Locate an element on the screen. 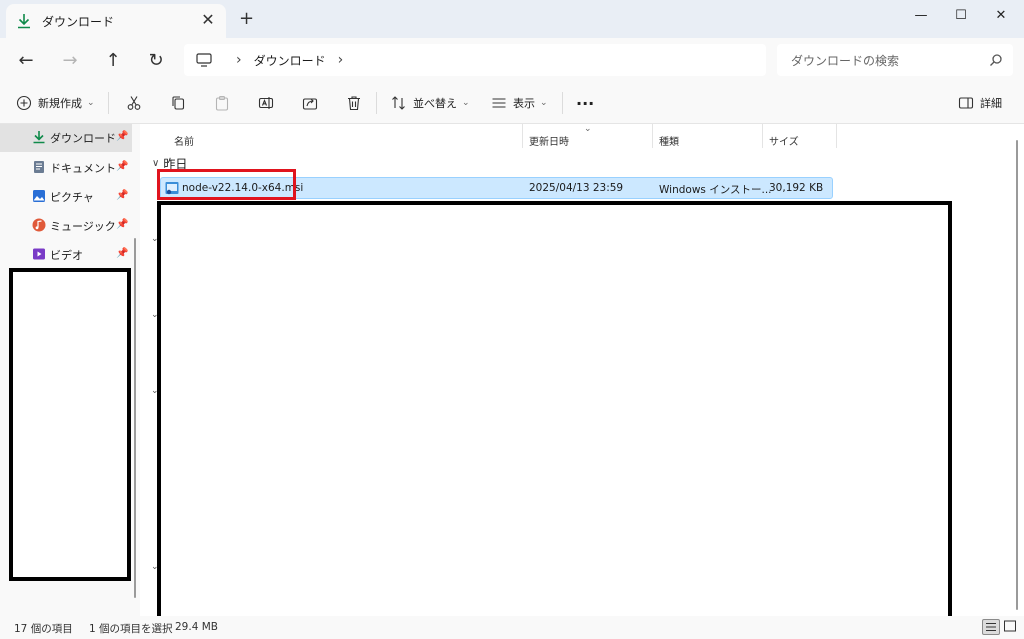 This screenshot has height=639, width=1024. column-header-type: 種類 is located at coordinates (669, 140).